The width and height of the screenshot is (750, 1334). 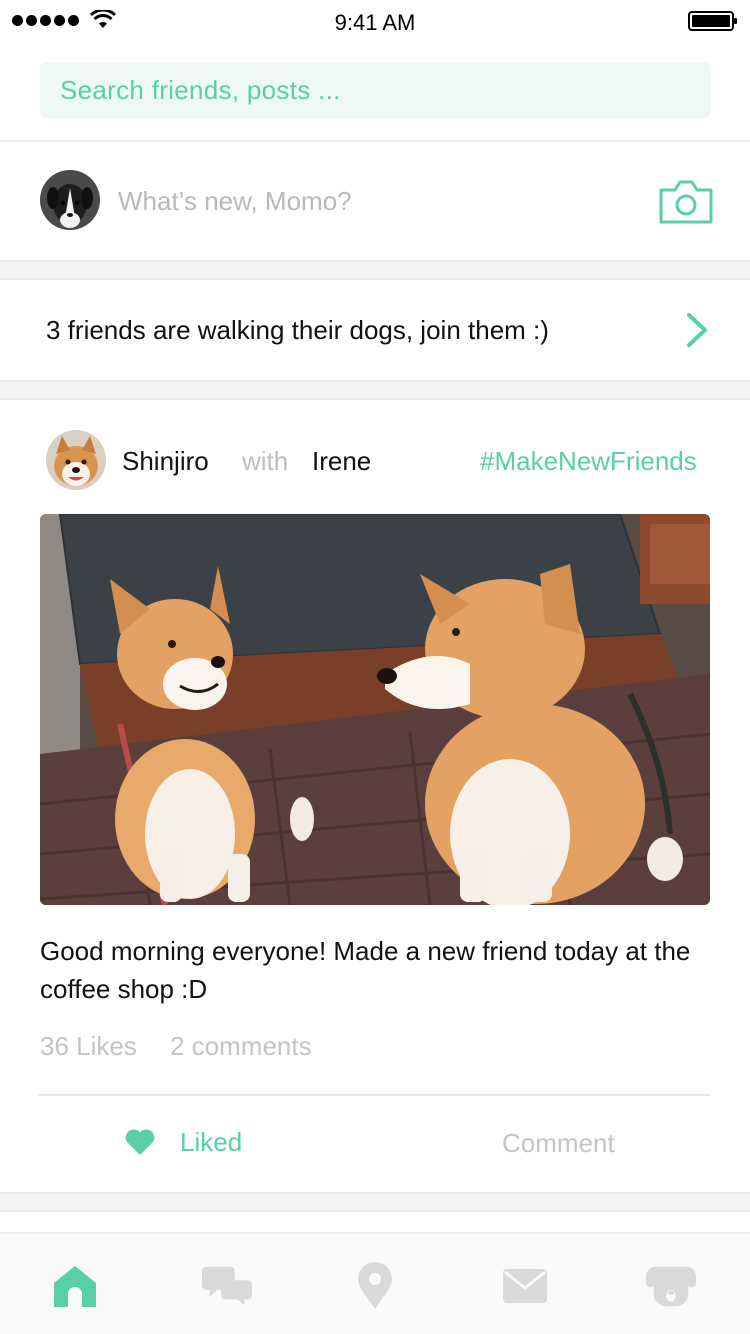 I want to click on status-time: 9:41 AM, so click(x=375, y=22).